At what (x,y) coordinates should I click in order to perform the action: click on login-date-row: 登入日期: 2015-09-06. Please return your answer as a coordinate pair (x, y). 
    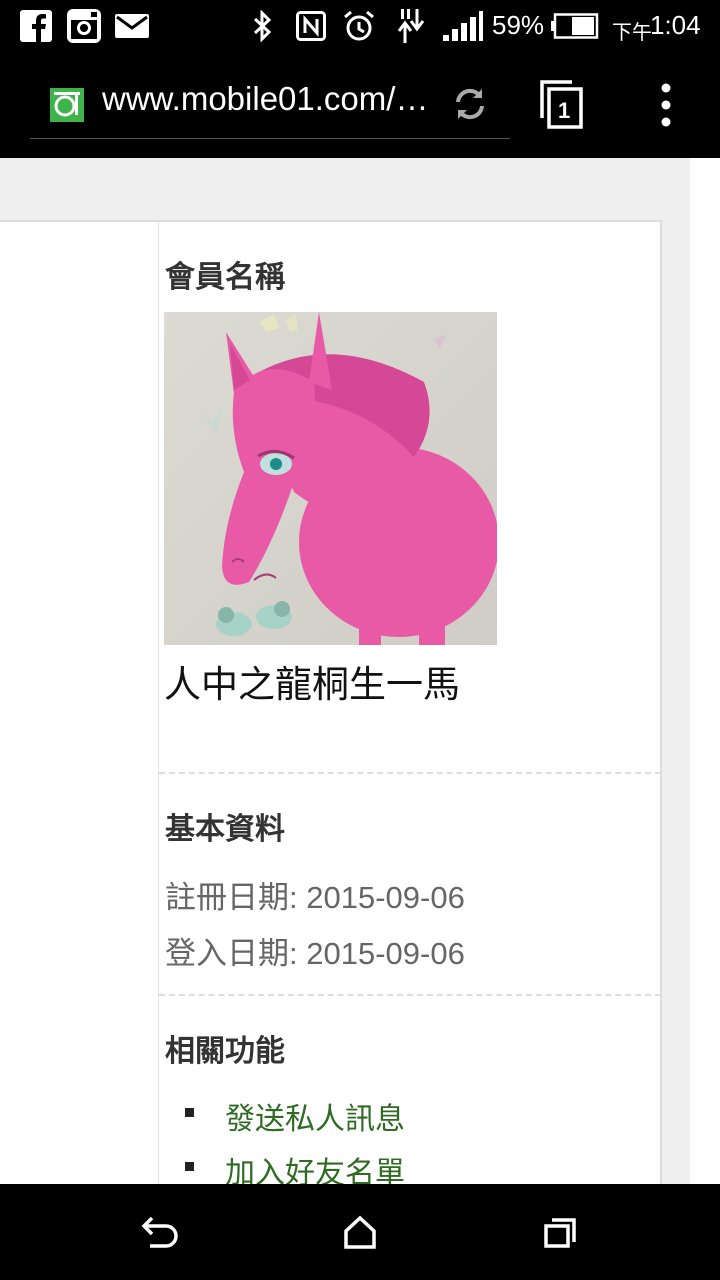
    Looking at the image, I should click on (315, 950).